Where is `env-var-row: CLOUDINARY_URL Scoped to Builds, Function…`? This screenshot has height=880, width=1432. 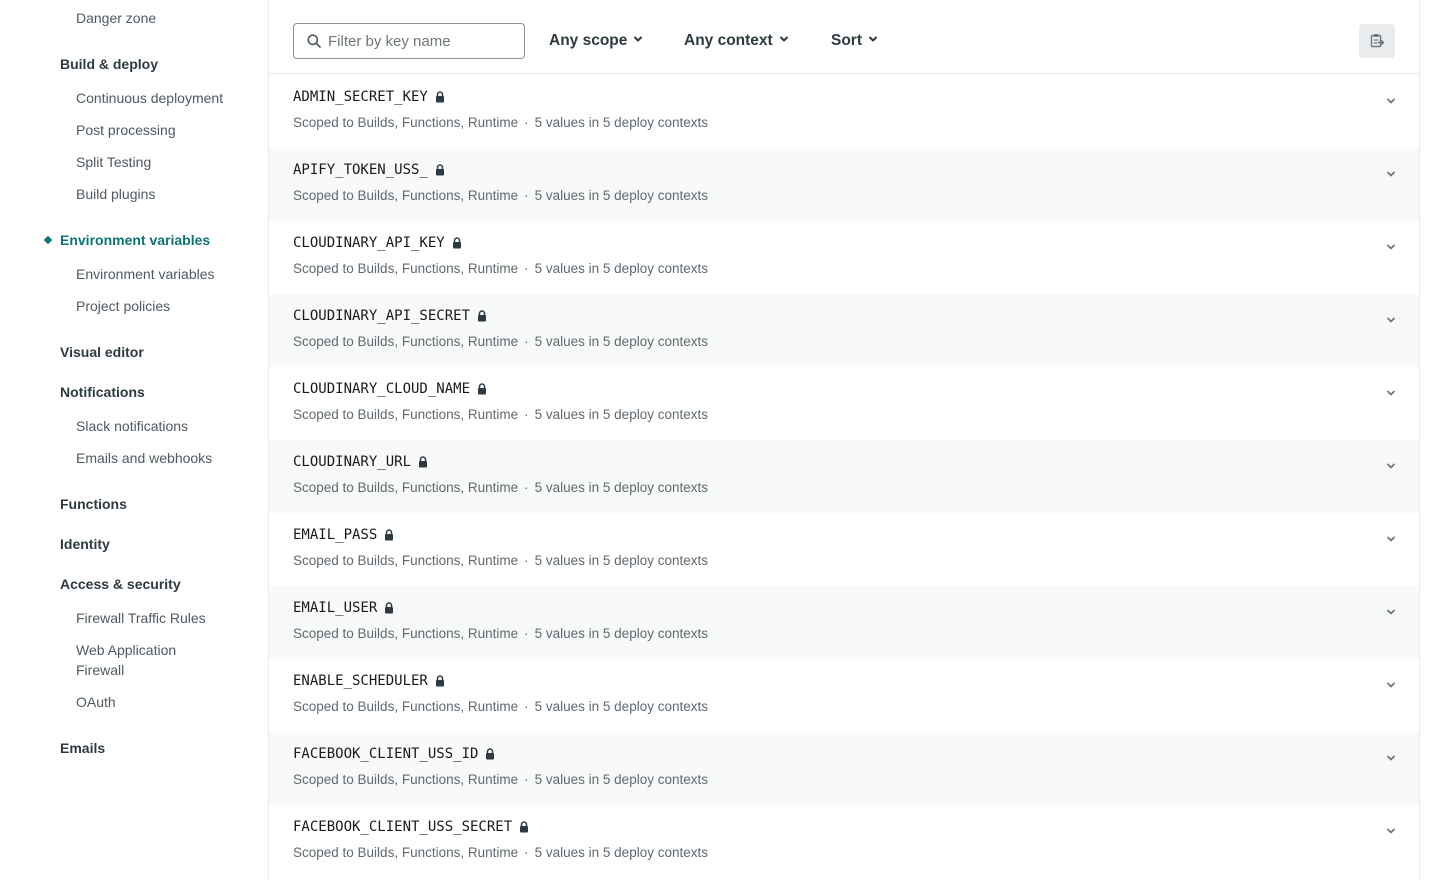 env-var-row: CLOUDINARY_URL Scoped to Builds, Function… is located at coordinates (844, 476).